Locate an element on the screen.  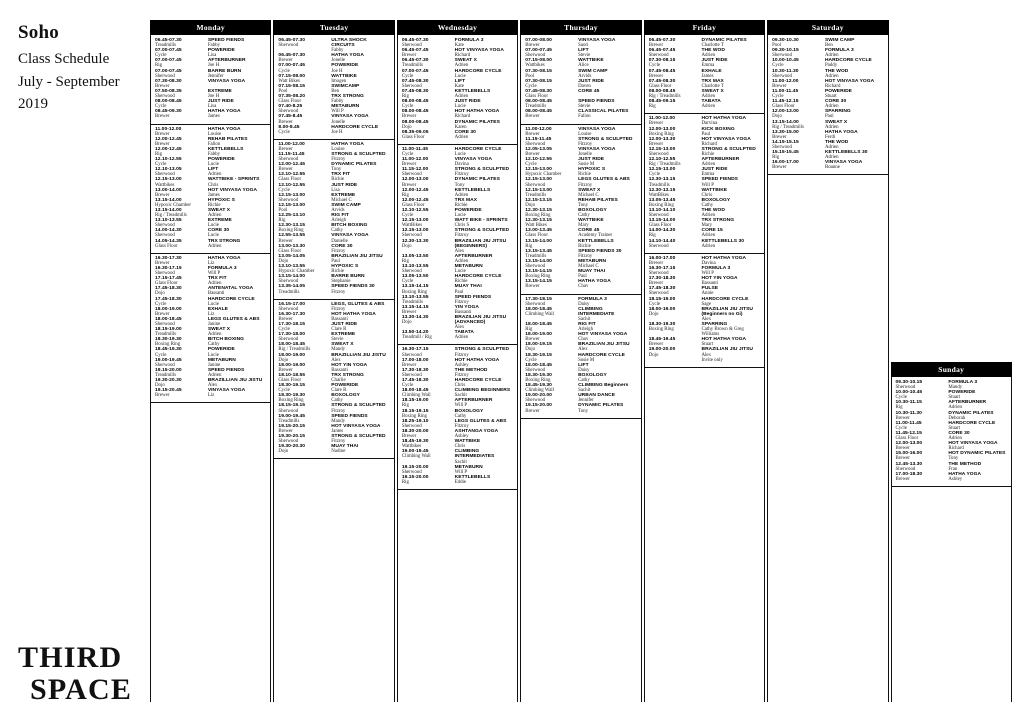
class-entry: 18.00-18.45 Sherwood LIFT Daisy is located at coordinates (581, 368).